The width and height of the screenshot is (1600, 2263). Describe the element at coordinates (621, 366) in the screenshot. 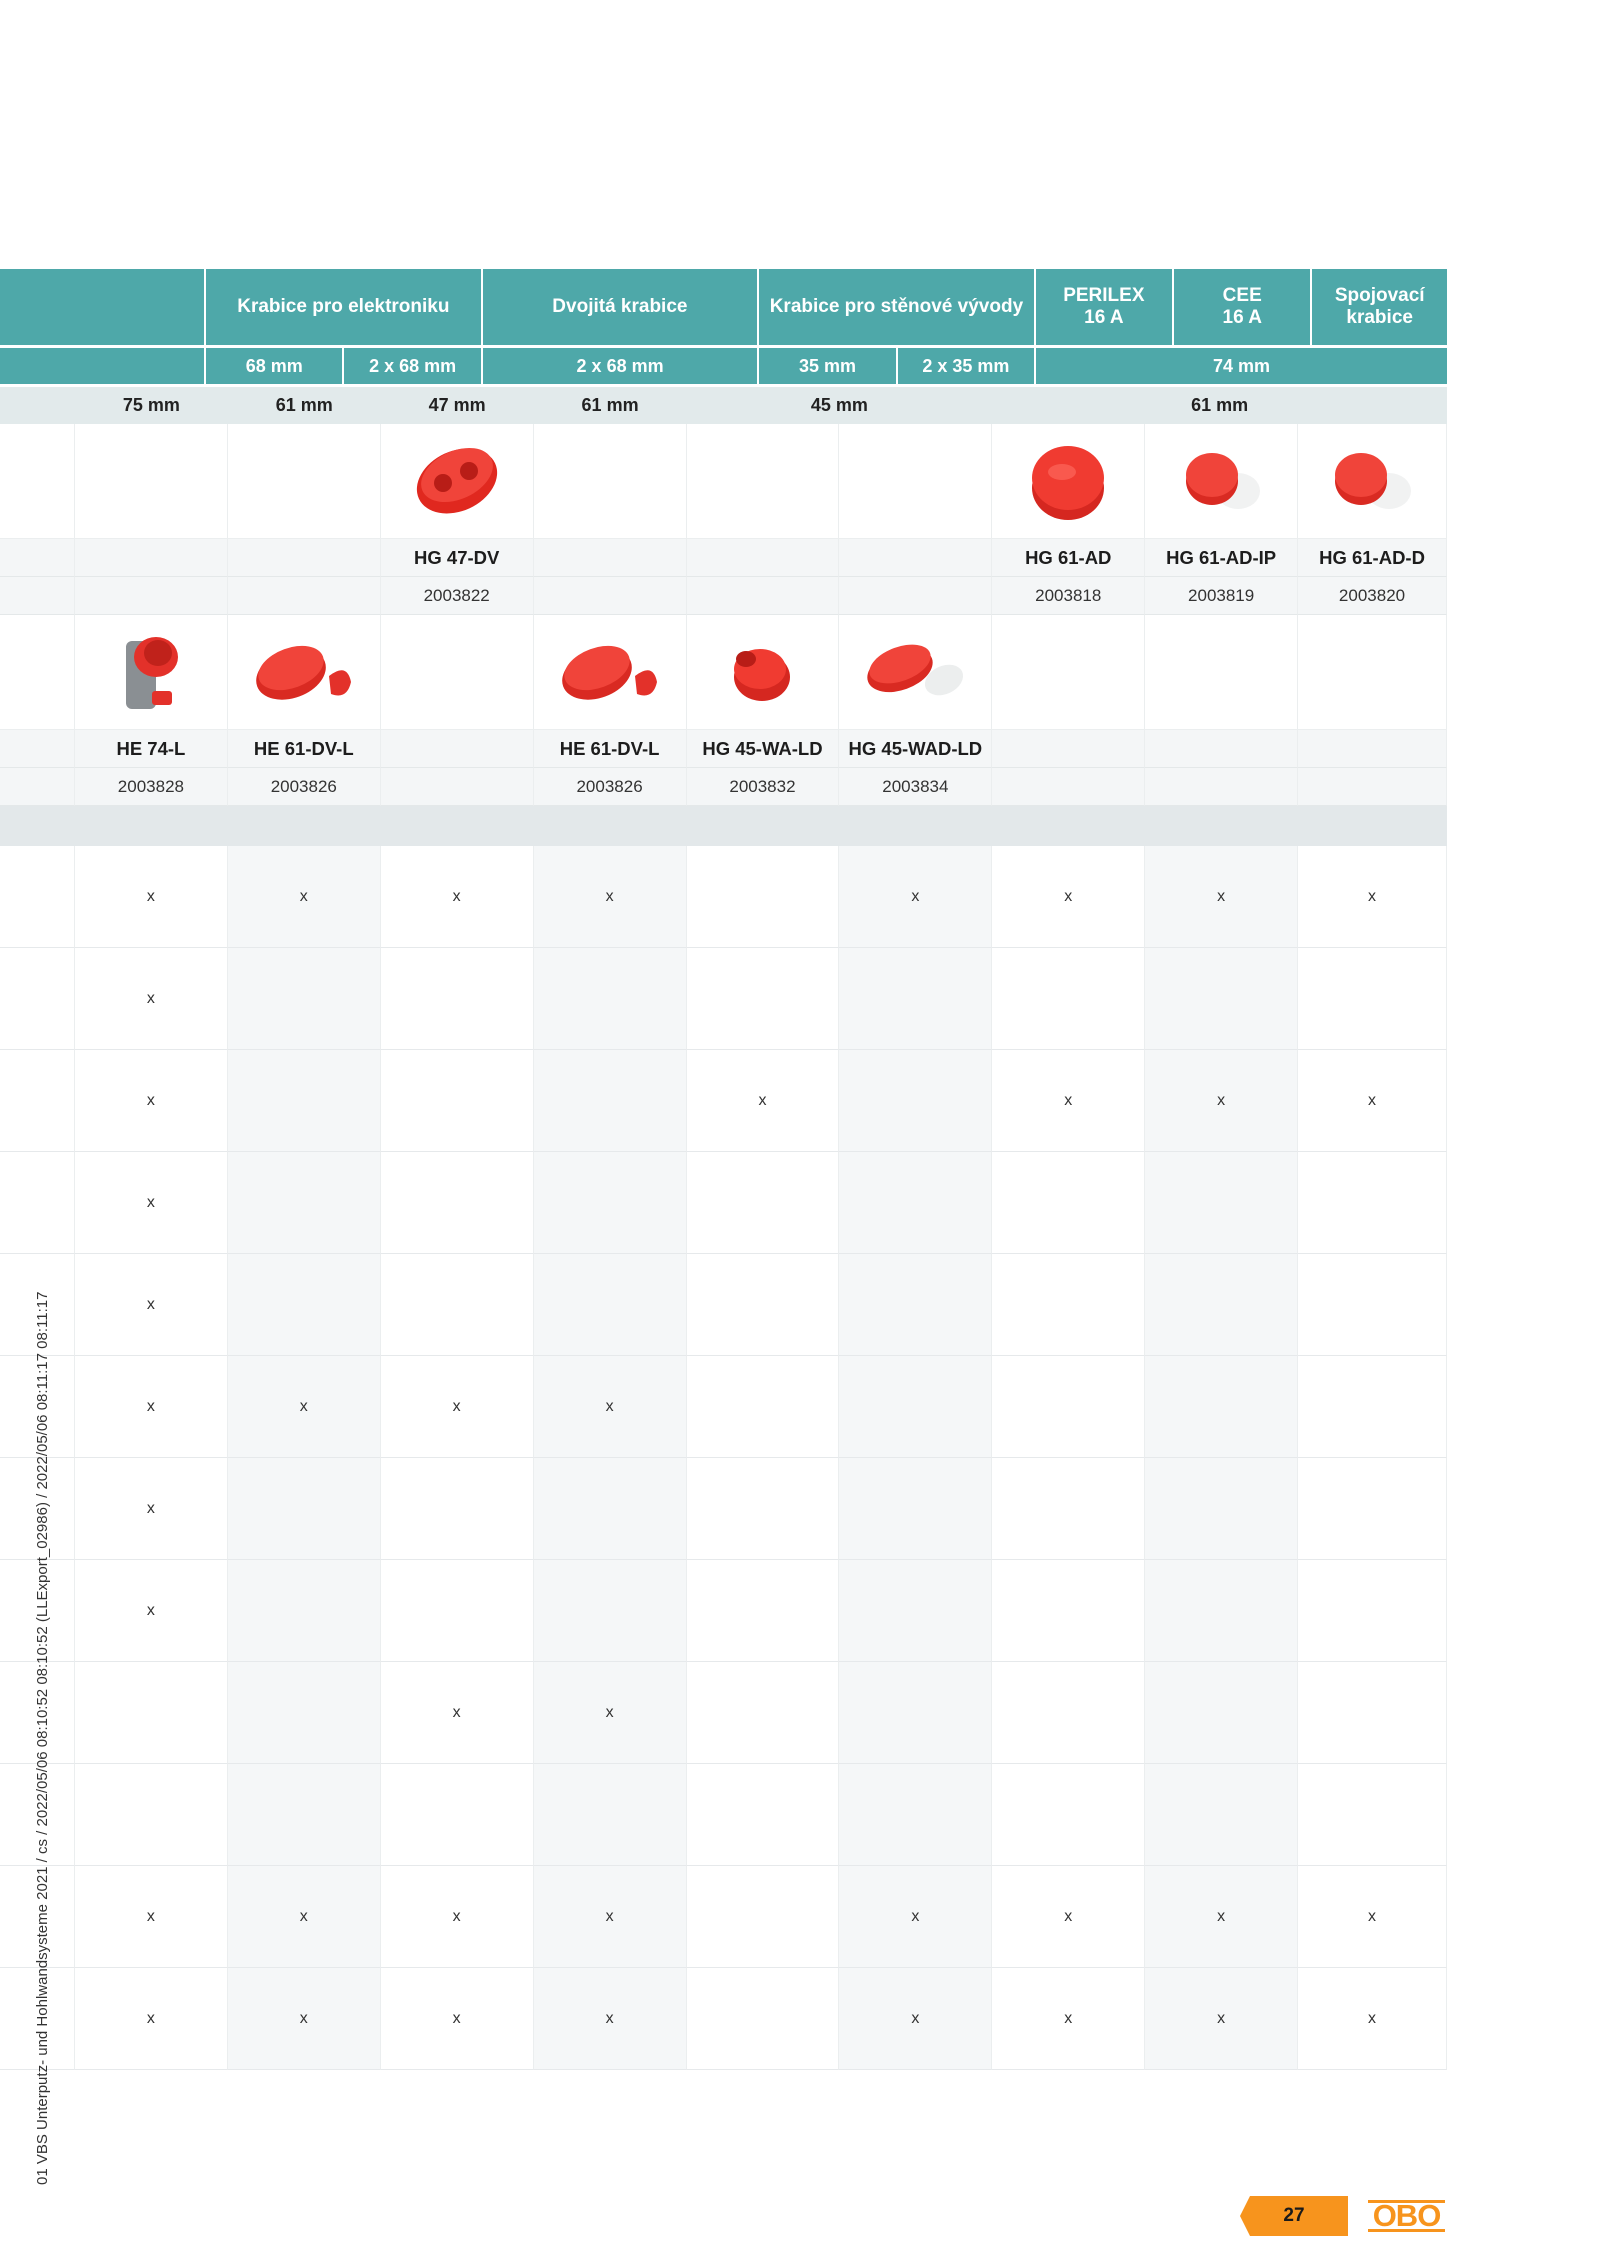

I see `dimension-2x68-b: 2 x 68 mm` at that location.